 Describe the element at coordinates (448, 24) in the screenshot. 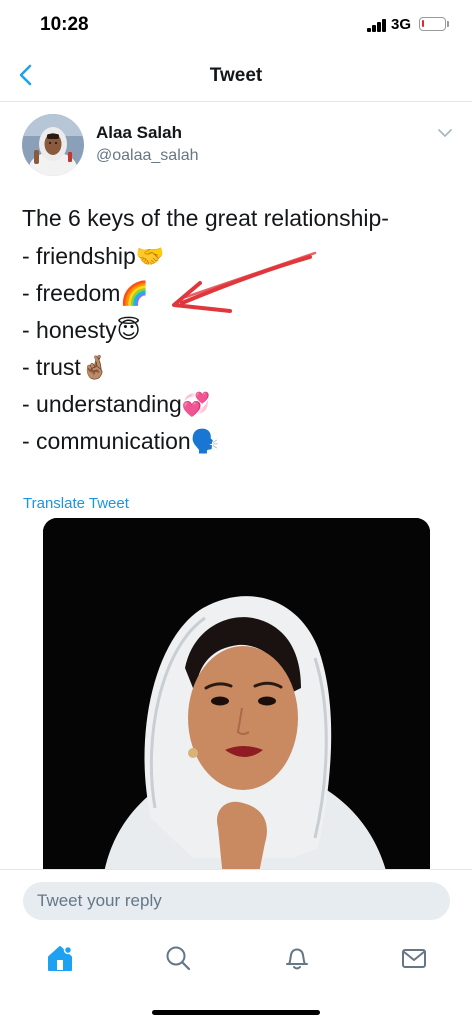

I see `battery-tip` at that location.